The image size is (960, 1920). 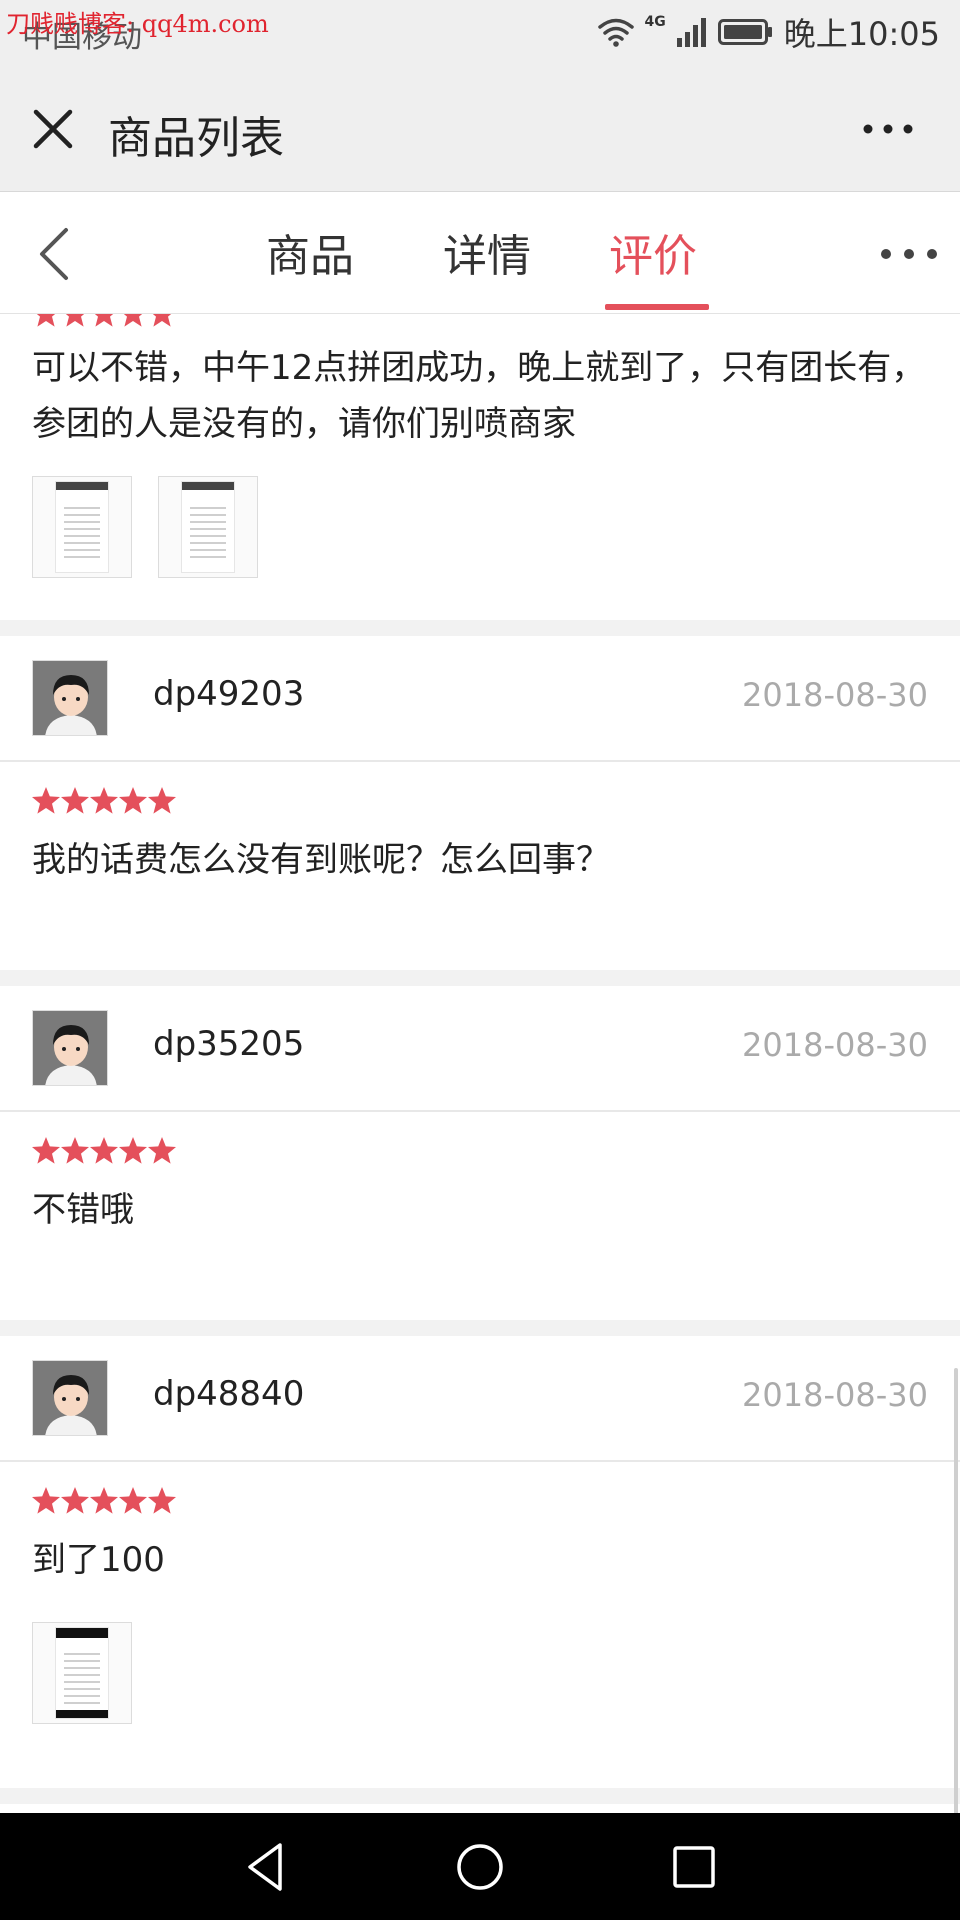 I want to click on reviewer-username: dp35205, so click(x=229, y=1044).